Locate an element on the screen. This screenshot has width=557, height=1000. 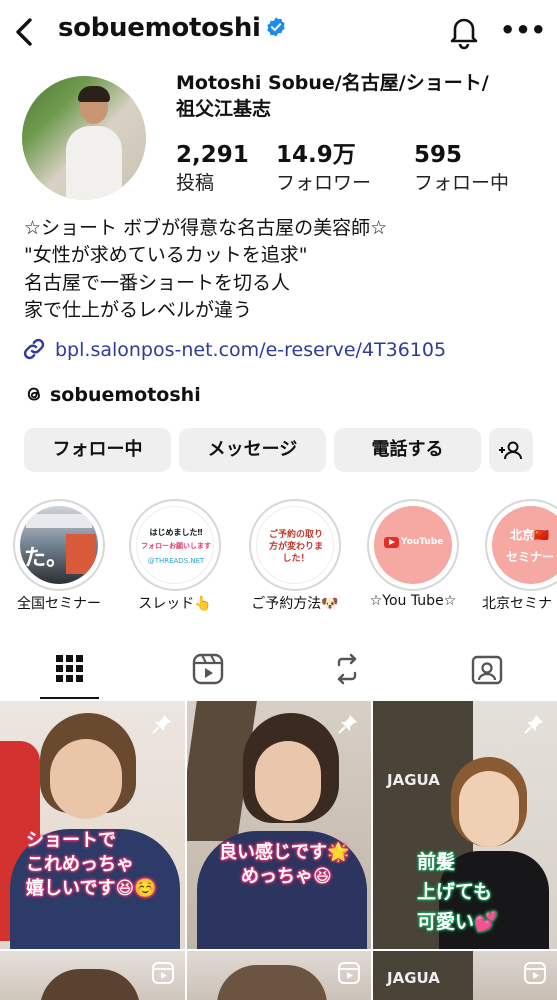
followers-count: 14.9万 フォロワー is located at coordinates (323, 169).